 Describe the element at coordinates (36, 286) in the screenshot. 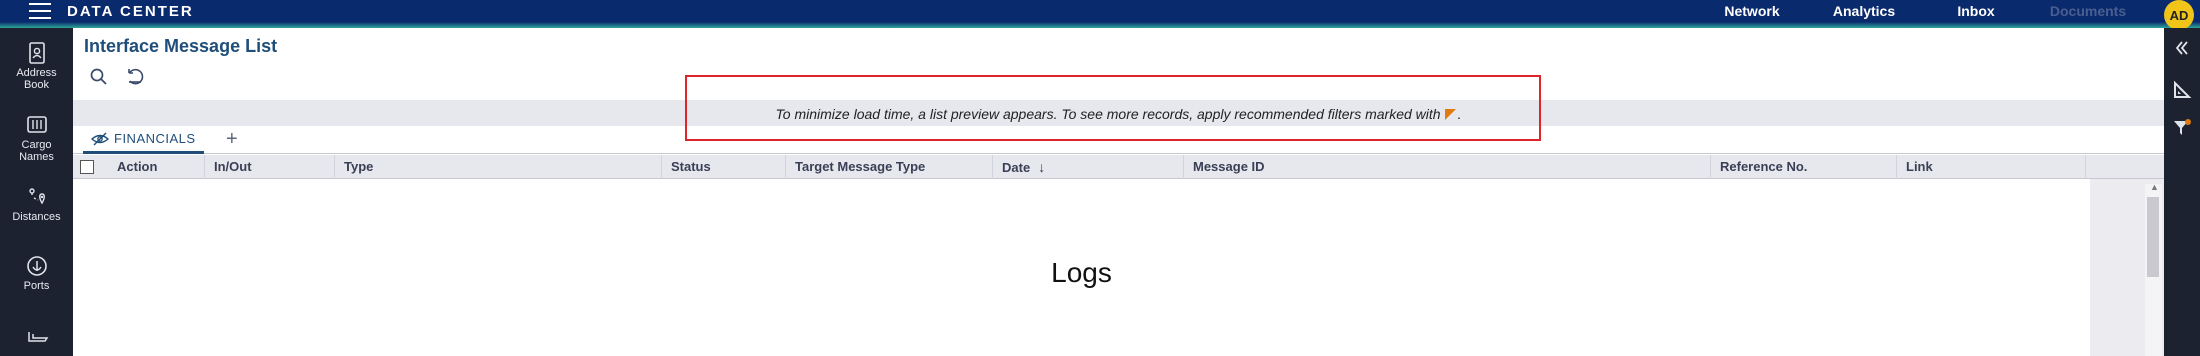

I see `sidebar-item-label: Ports` at that location.